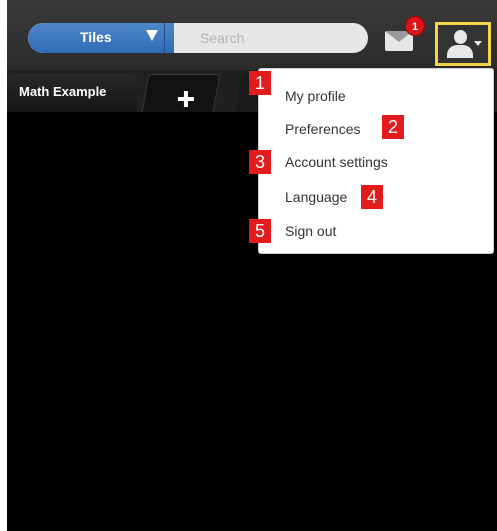 The height and width of the screenshot is (531, 497). I want to click on user-menu-button, so click(463, 44).